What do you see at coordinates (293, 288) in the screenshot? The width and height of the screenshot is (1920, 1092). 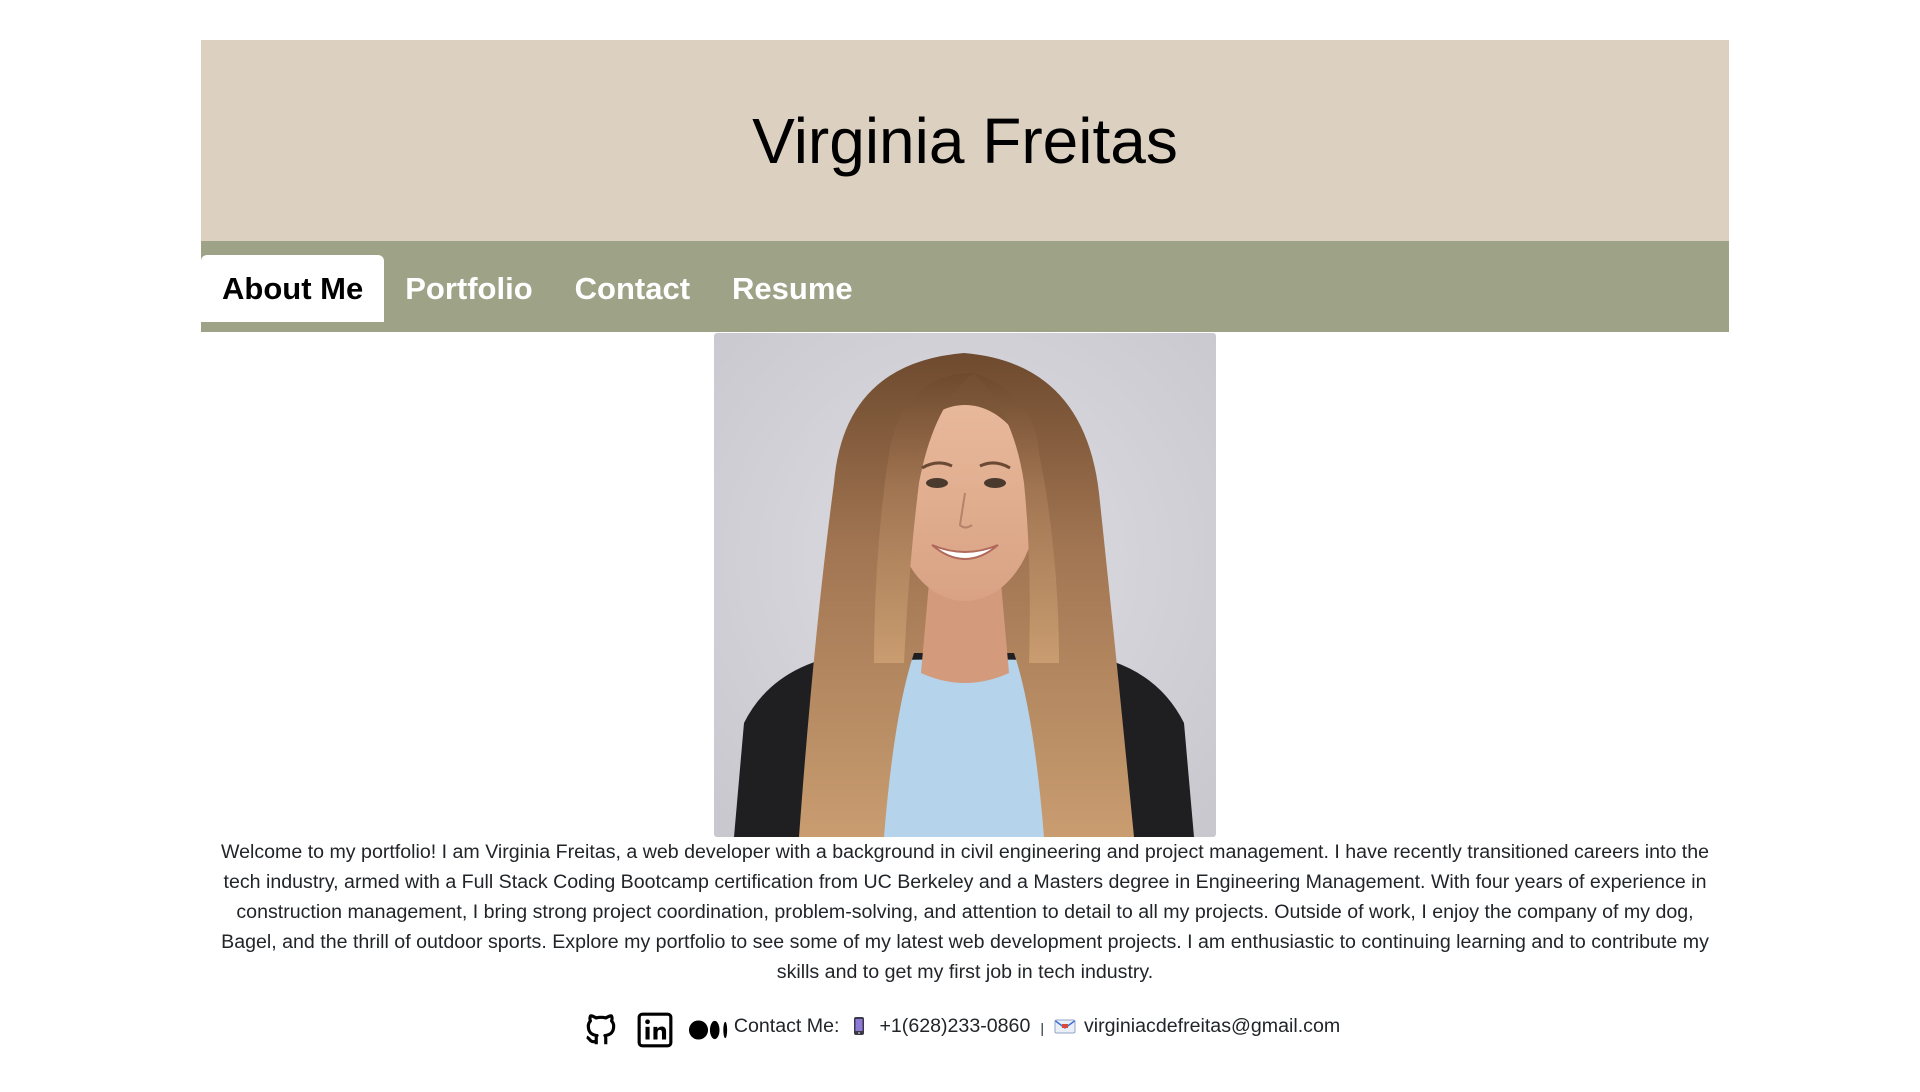 I see `tab-about-me: About Me` at bounding box center [293, 288].